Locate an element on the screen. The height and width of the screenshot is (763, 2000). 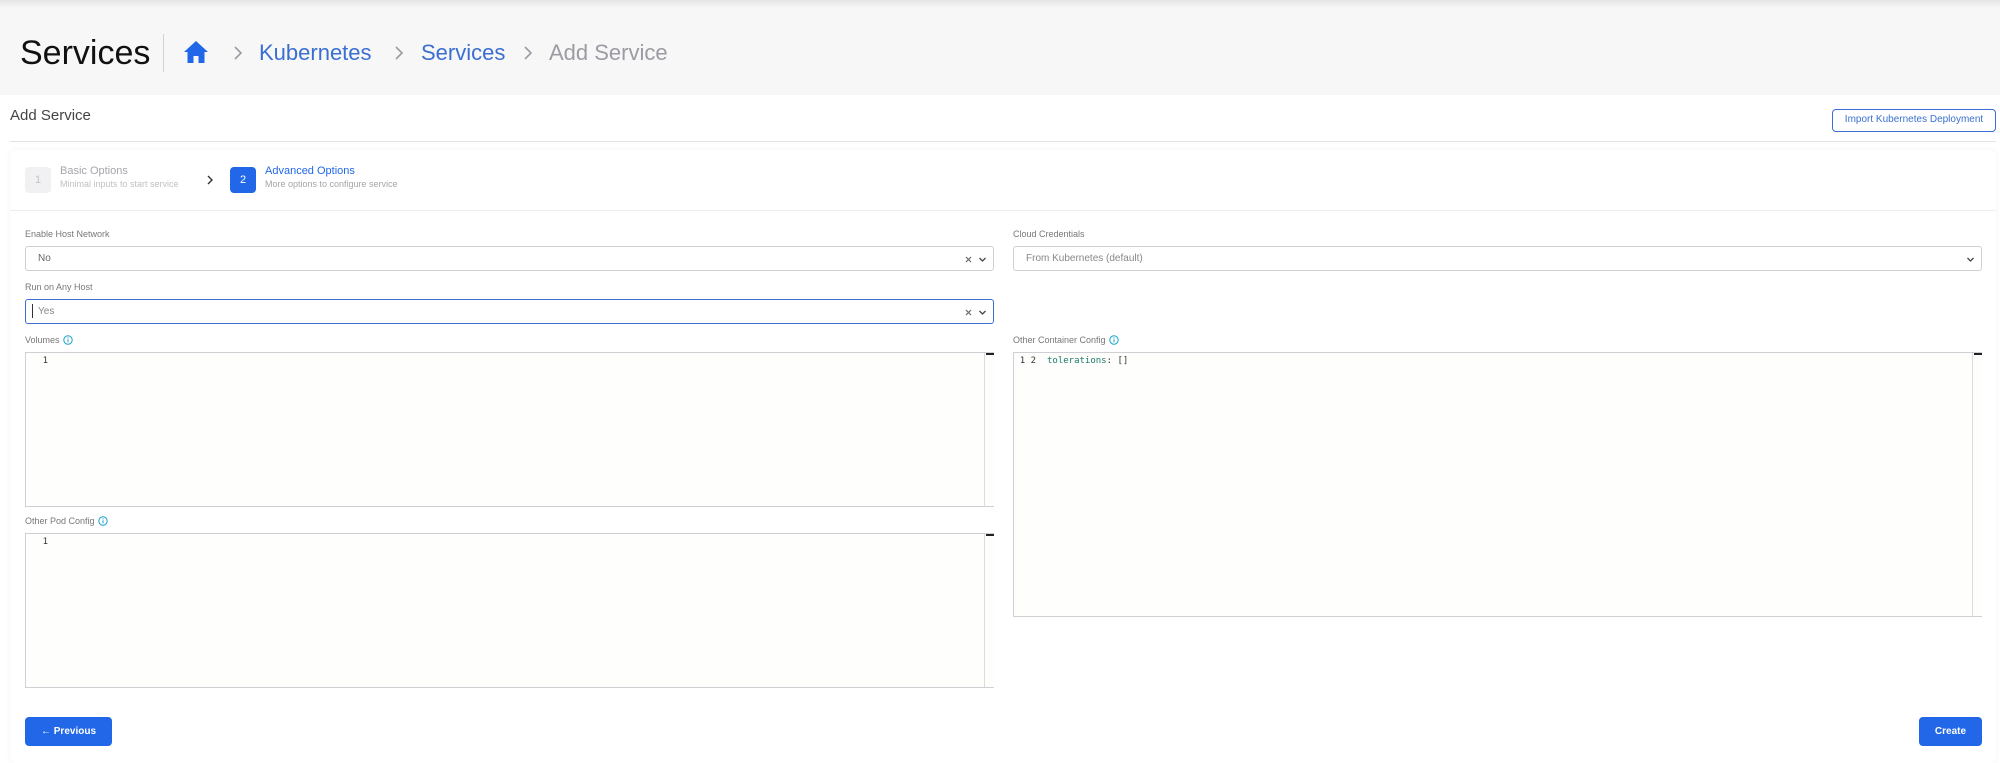
other-pod-config-label: Other Pod Config is located at coordinates (66, 521).